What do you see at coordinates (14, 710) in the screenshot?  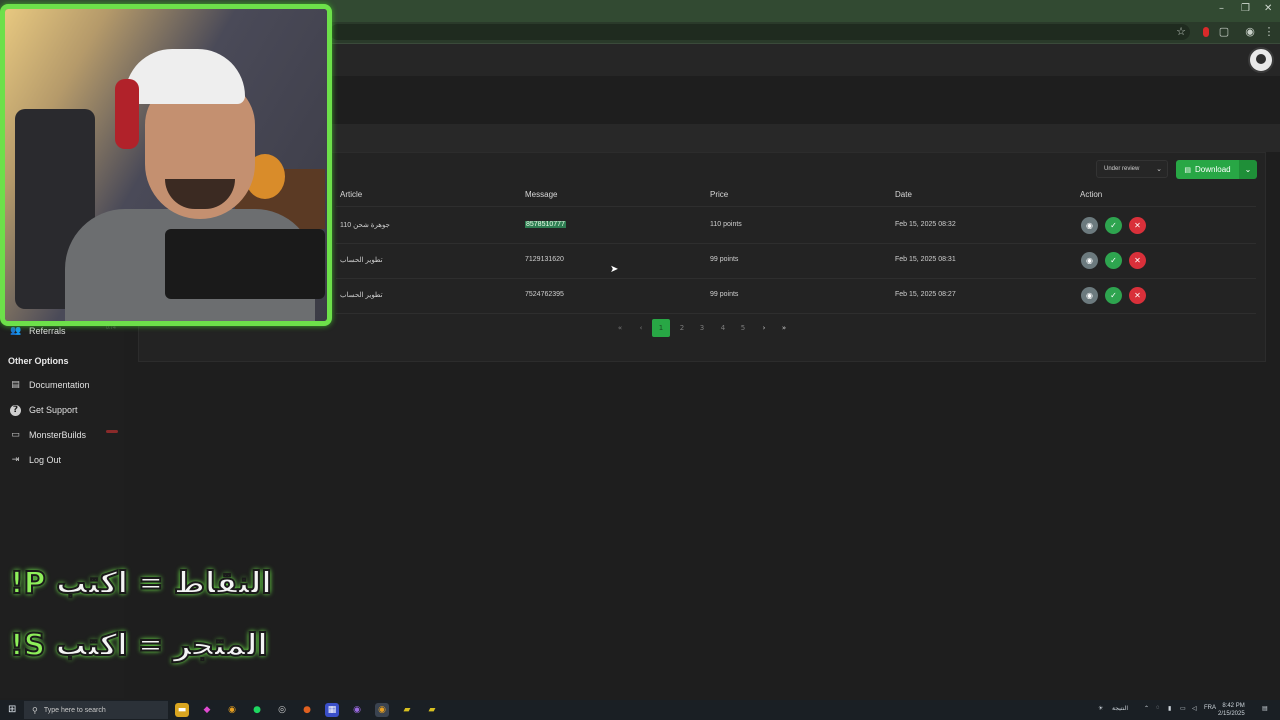 I see `windows-start-icon: ⊞` at bounding box center [14, 710].